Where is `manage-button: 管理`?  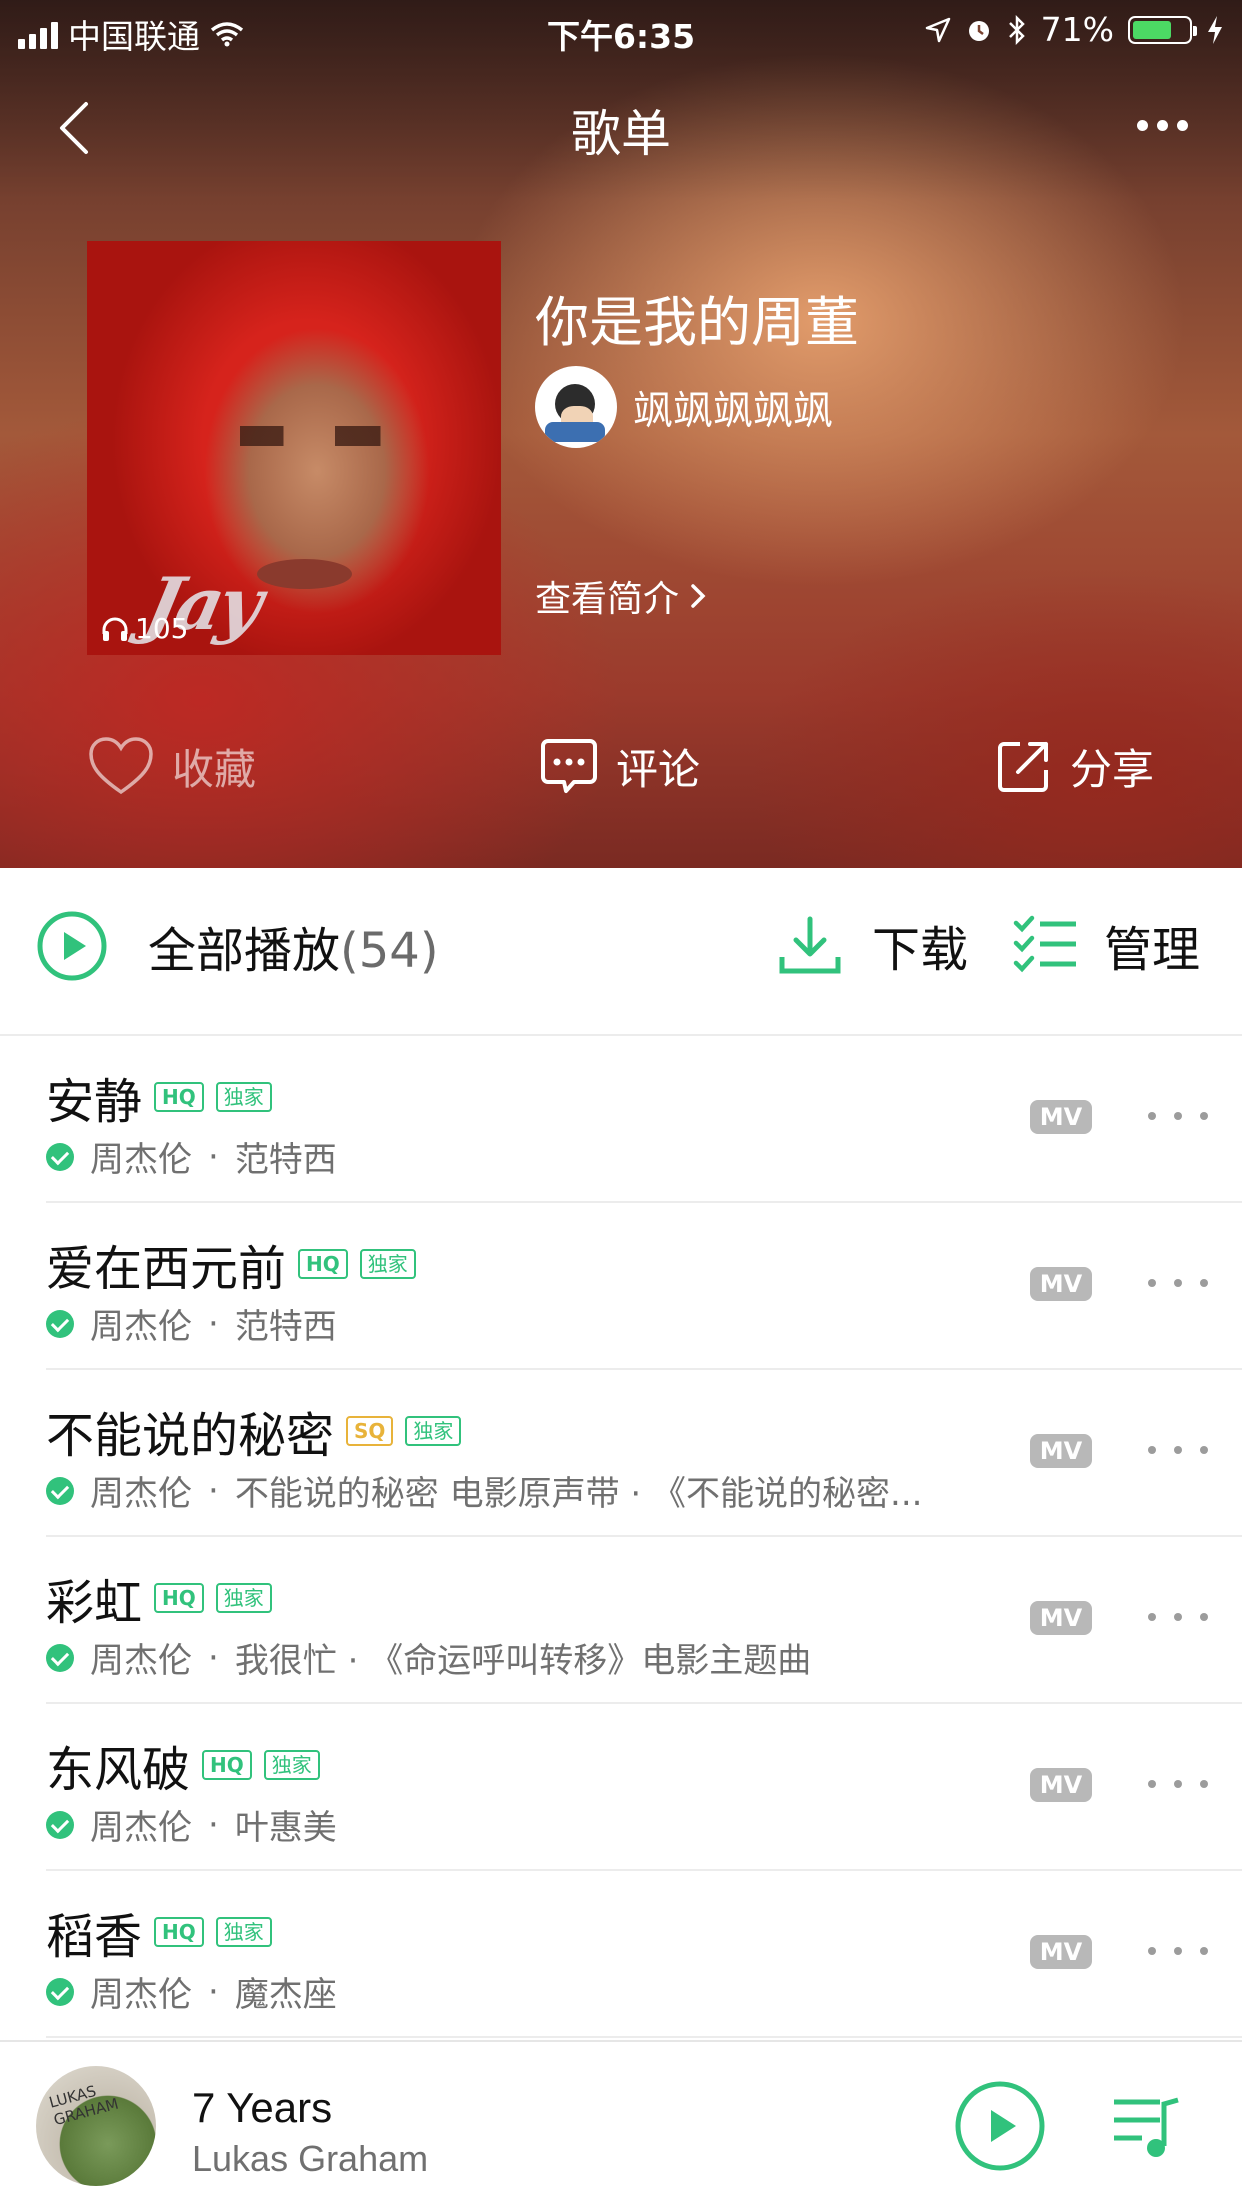 manage-button: 管理 is located at coordinates (1106, 945).